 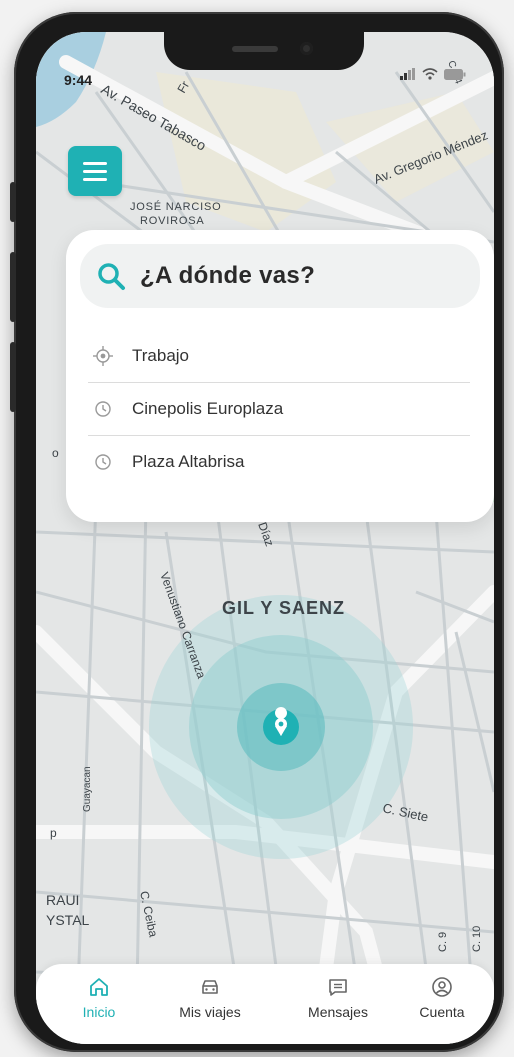 What do you see at coordinates (99, 987) in the screenshot?
I see `home-icon` at bounding box center [99, 987].